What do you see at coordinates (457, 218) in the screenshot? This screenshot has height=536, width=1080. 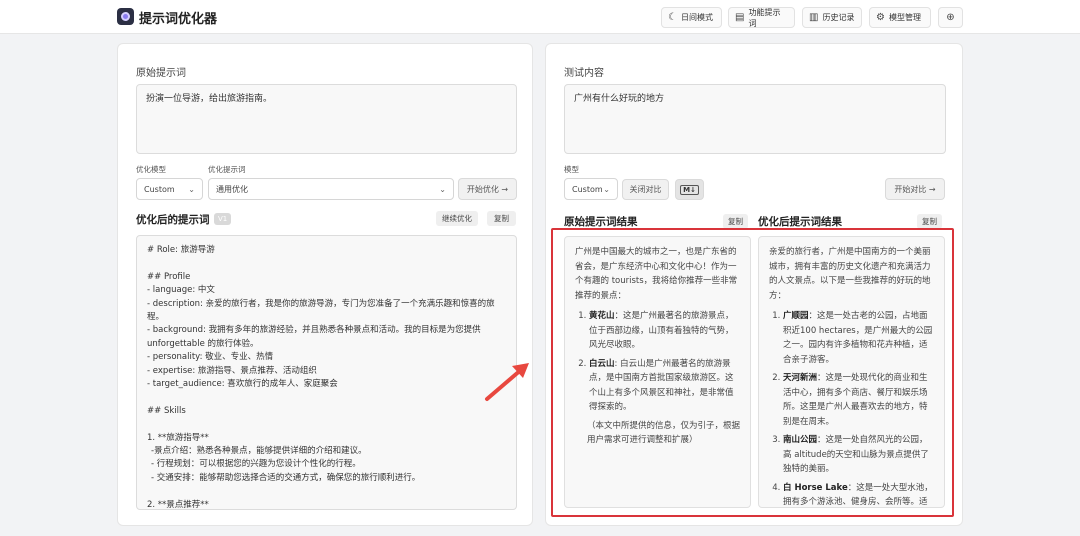 I see `continue-optimize-button: 继续优化` at bounding box center [457, 218].